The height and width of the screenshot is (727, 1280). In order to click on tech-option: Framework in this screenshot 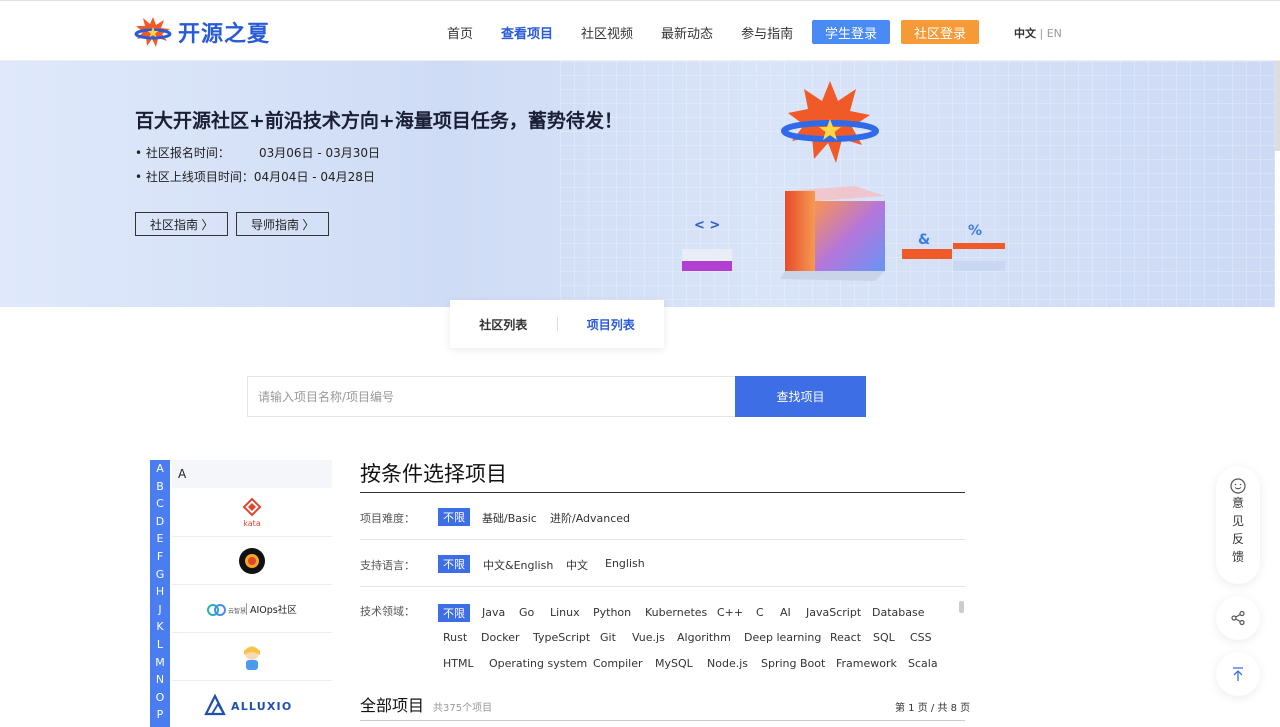, I will do `click(866, 663)`.